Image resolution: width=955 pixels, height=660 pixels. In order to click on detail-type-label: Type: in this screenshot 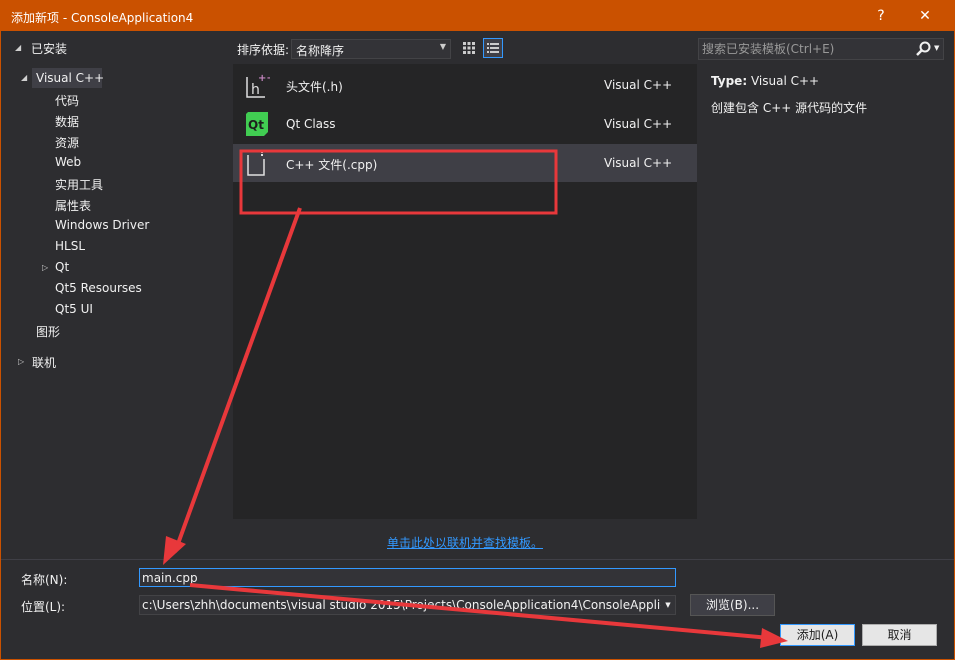, I will do `click(729, 81)`.